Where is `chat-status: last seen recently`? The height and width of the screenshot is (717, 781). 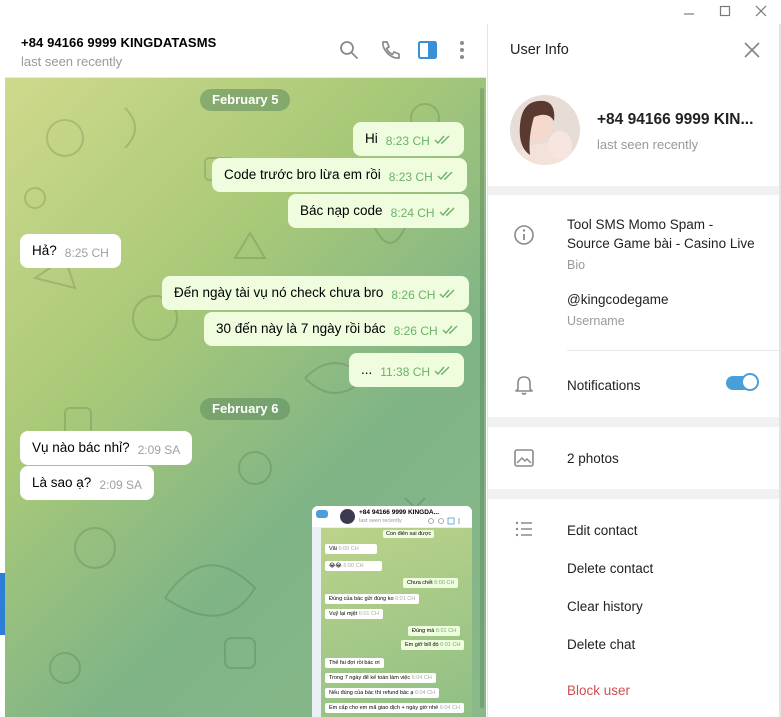
chat-status: last seen recently is located at coordinates (72, 61).